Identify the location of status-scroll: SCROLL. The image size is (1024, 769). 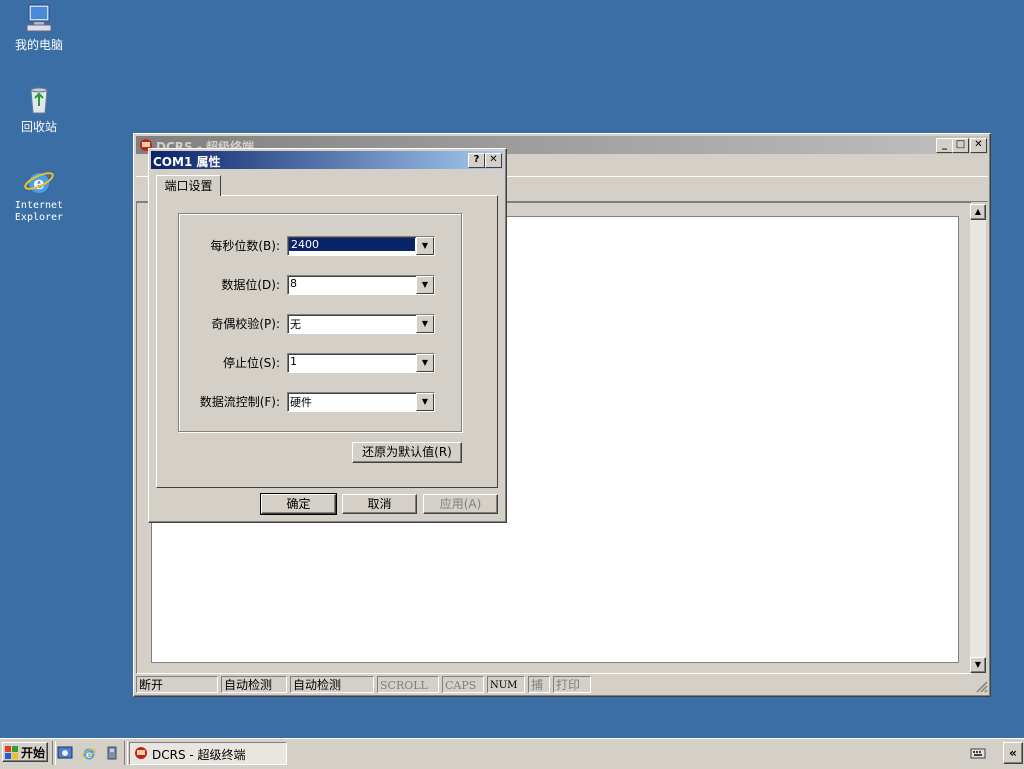
(408, 684).